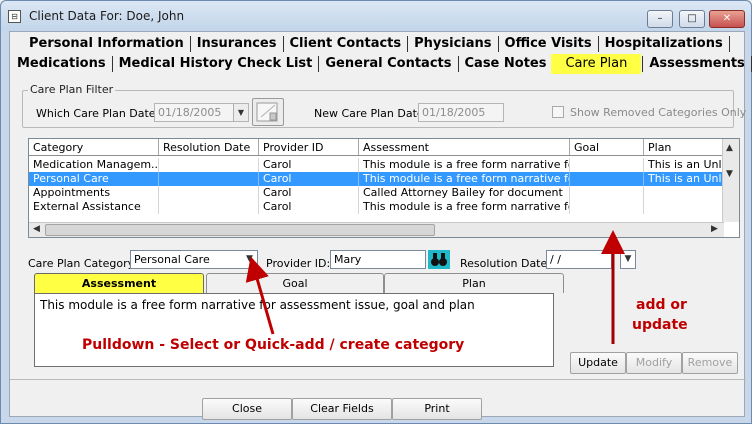  What do you see at coordinates (435, 287) in the screenshot?
I see `annotation-arrows` at bounding box center [435, 287].